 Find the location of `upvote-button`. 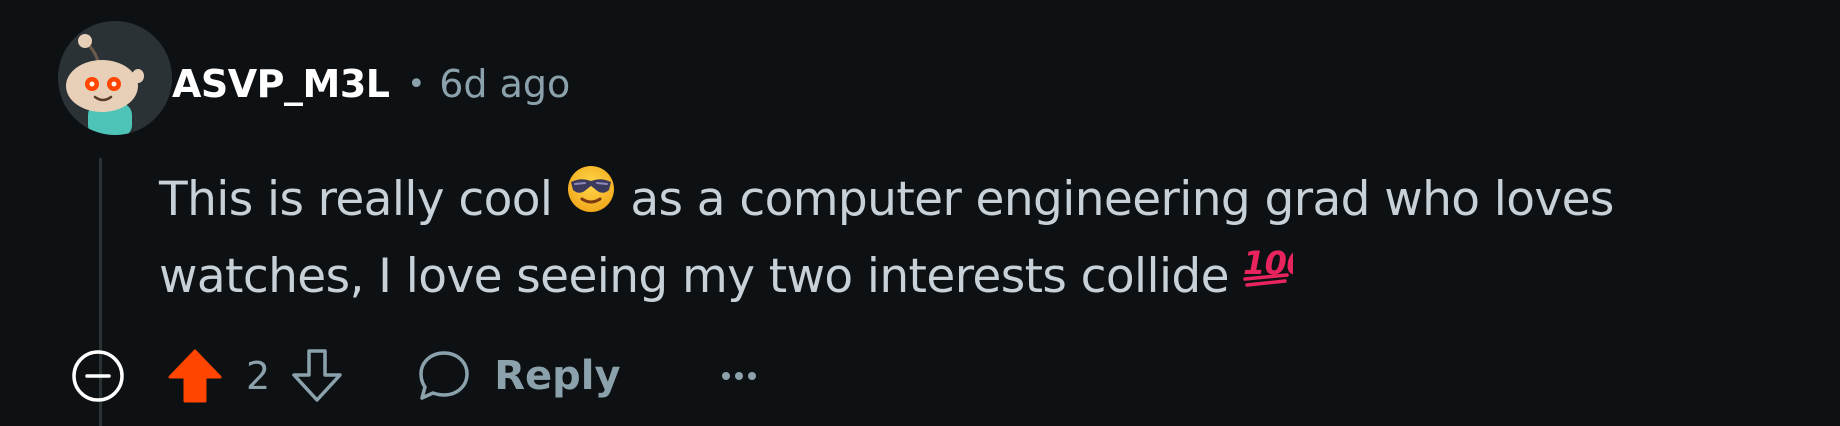

upvote-button is located at coordinates (195, 376).